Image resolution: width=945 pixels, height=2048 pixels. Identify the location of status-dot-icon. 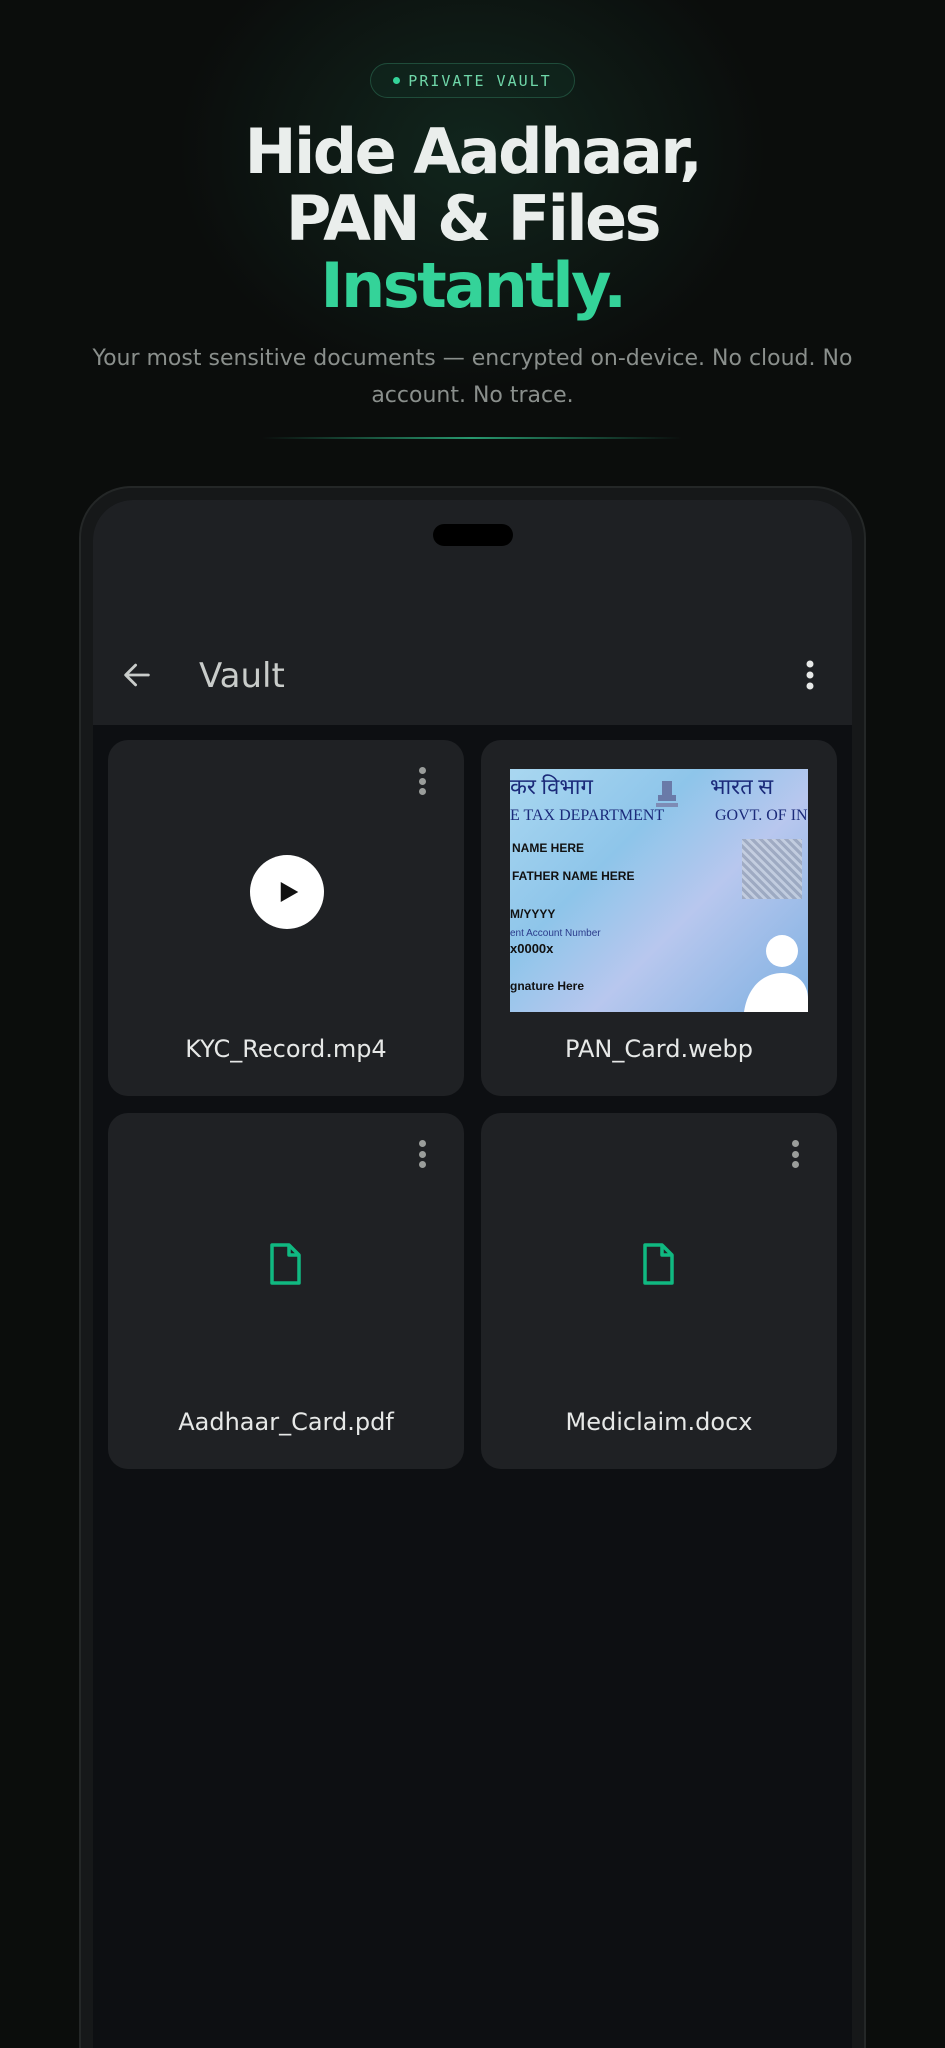
(397, 80).